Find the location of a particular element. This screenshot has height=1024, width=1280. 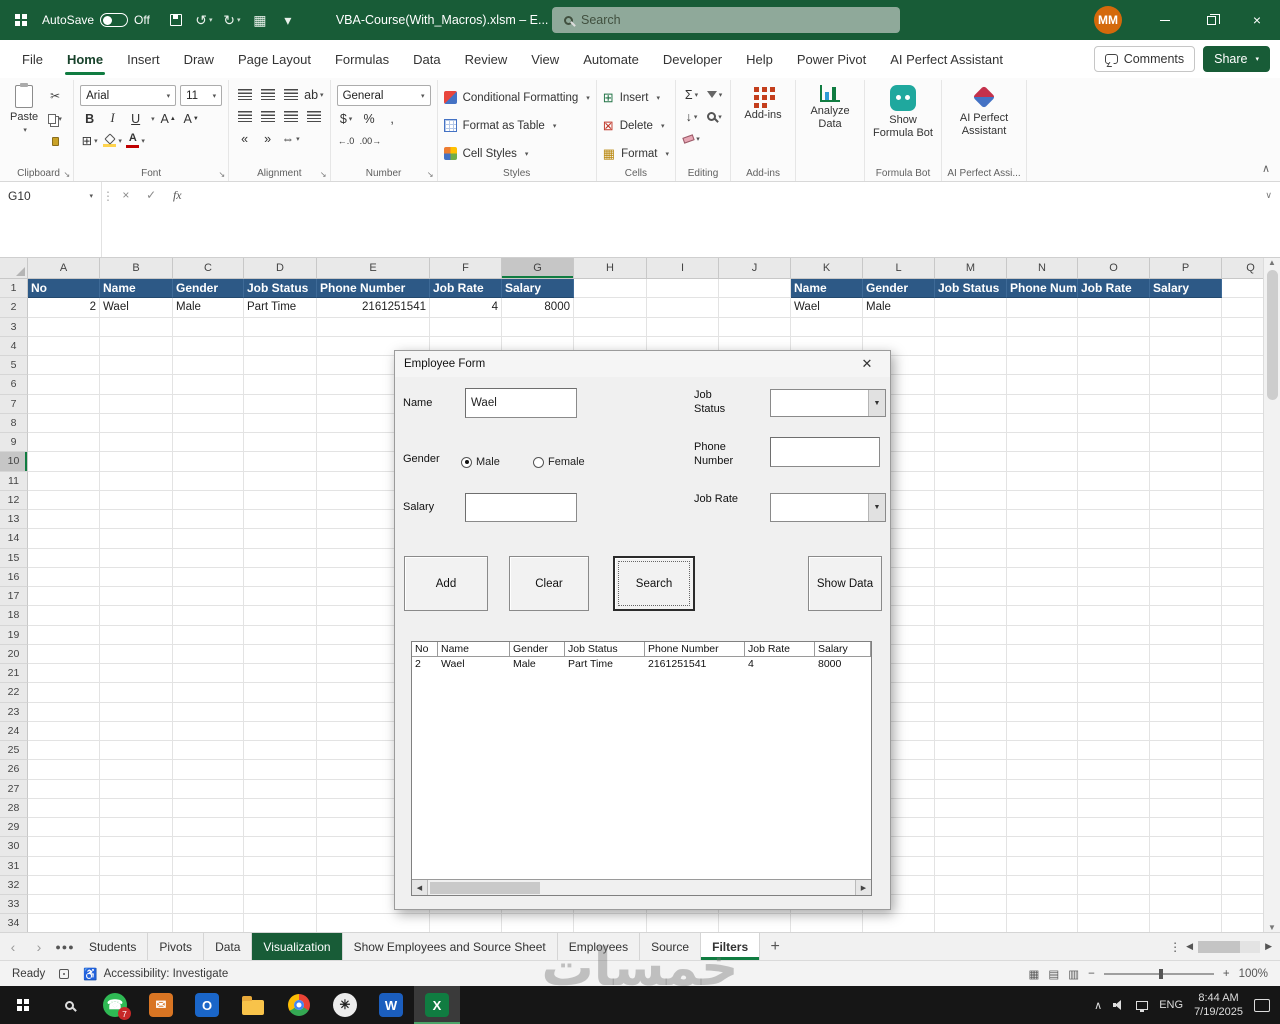

wrap-text-button is located at coordinates (313, 116).